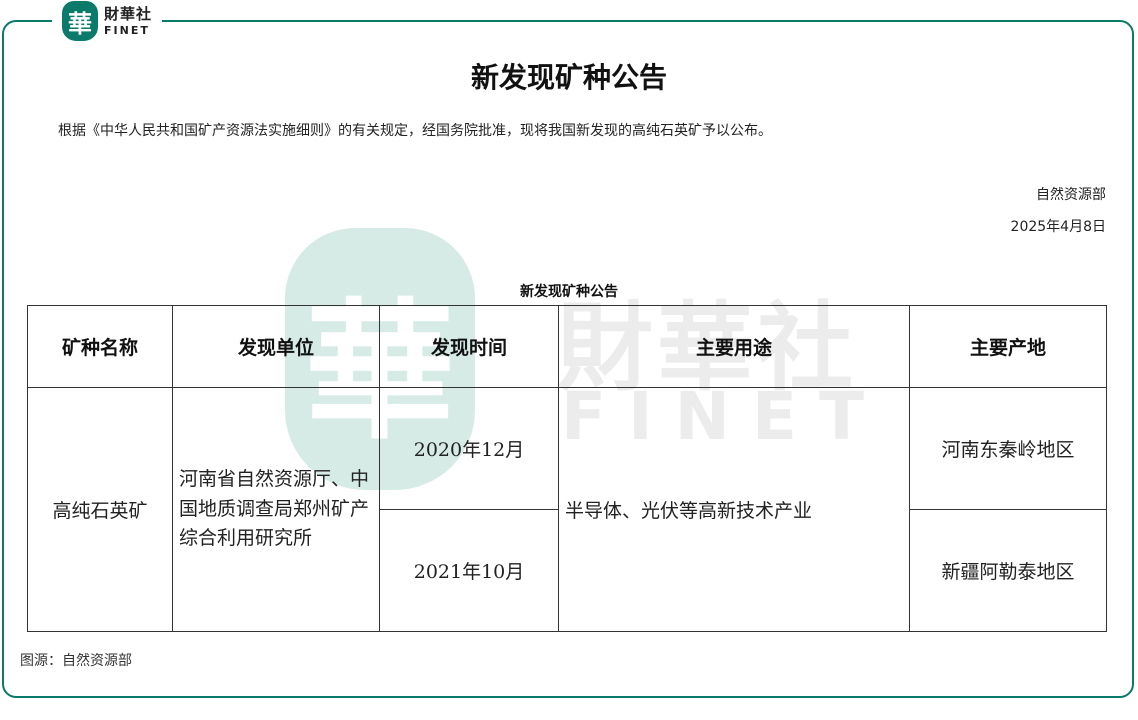 This screenshot has width=1138, height=720. What do you see at coordinates (127, 30) in the screenshot?
I see `brand-name-en: FINET` at bounding box center [127, 30].